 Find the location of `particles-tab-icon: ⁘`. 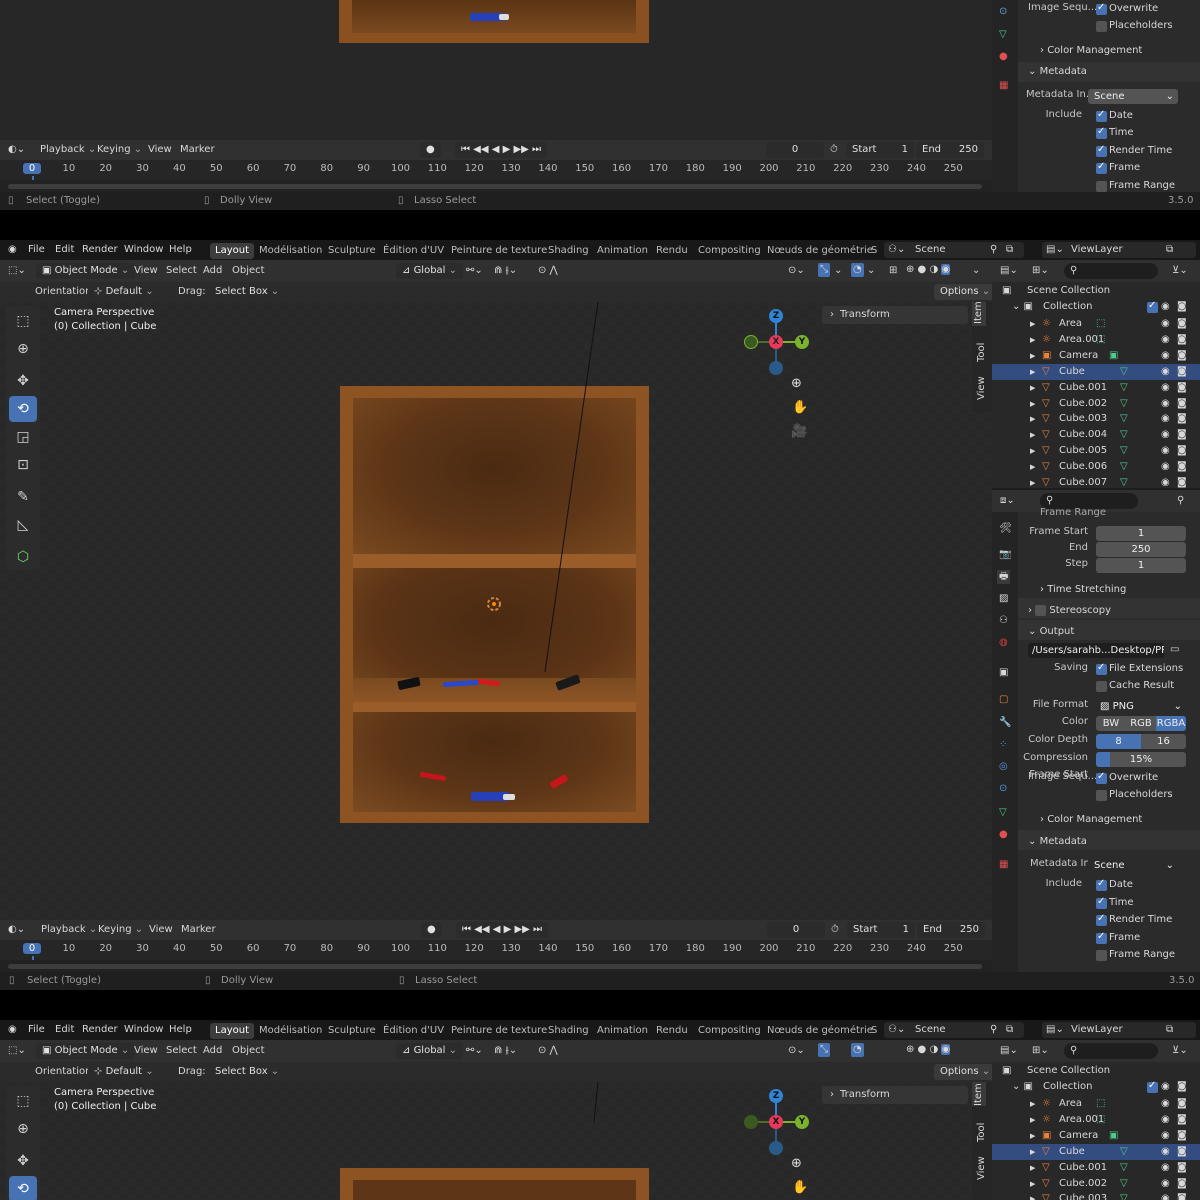

particles-tab-icon: ⁘ is located at coordinates (1003, 745).